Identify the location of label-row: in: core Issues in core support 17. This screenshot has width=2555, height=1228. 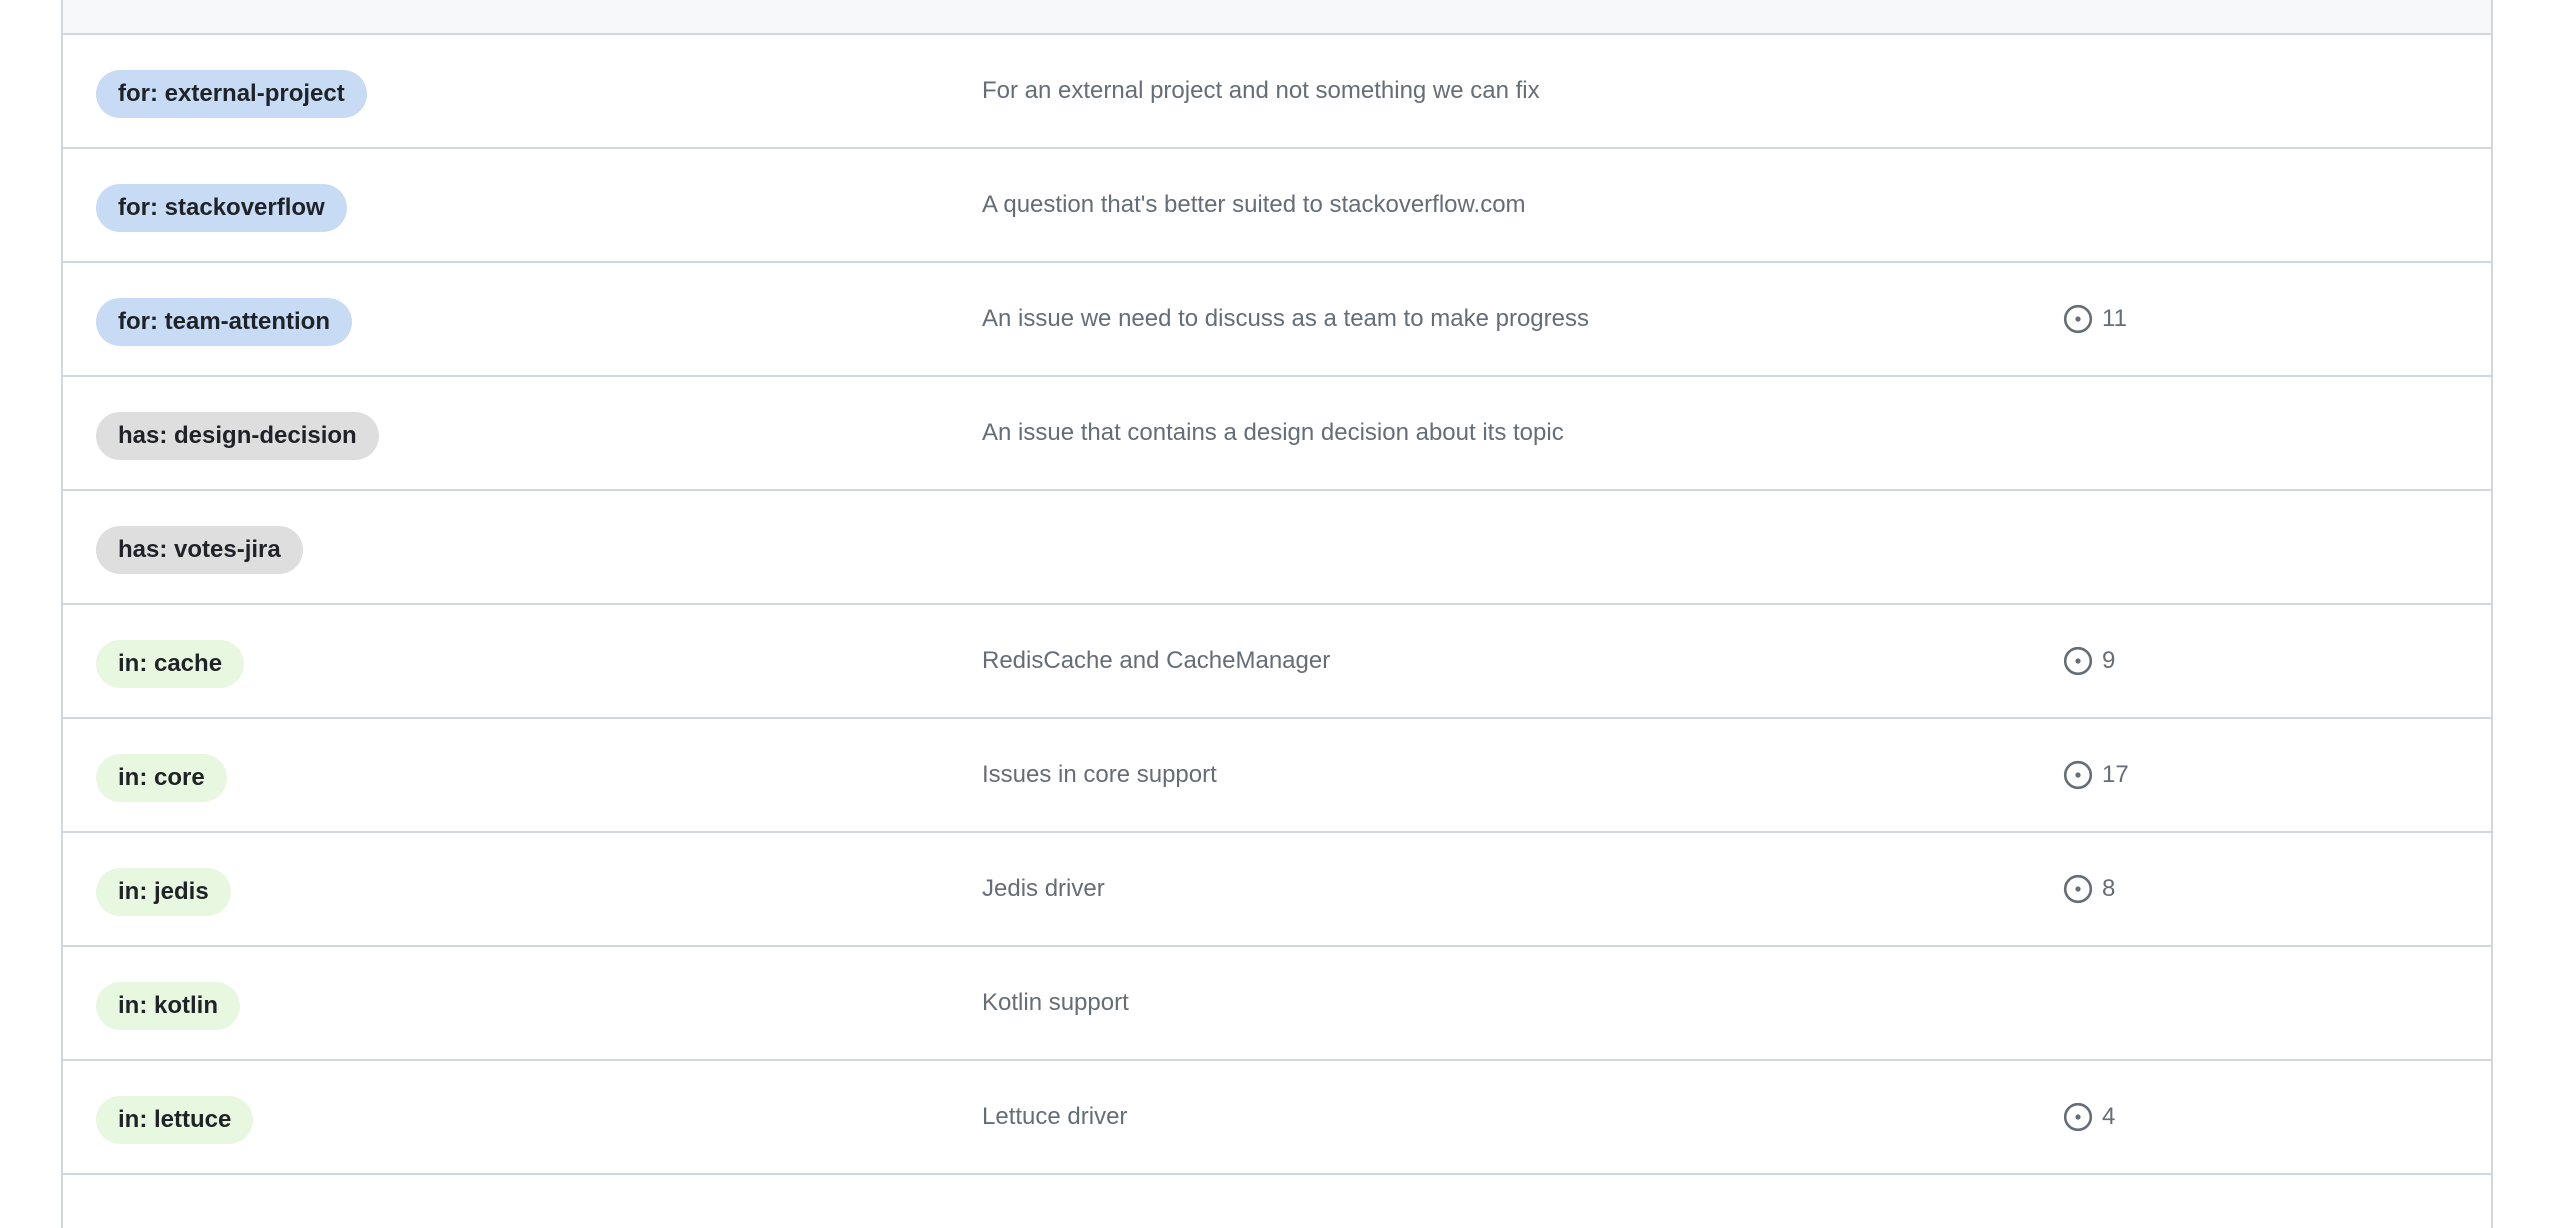
(1277, 776).